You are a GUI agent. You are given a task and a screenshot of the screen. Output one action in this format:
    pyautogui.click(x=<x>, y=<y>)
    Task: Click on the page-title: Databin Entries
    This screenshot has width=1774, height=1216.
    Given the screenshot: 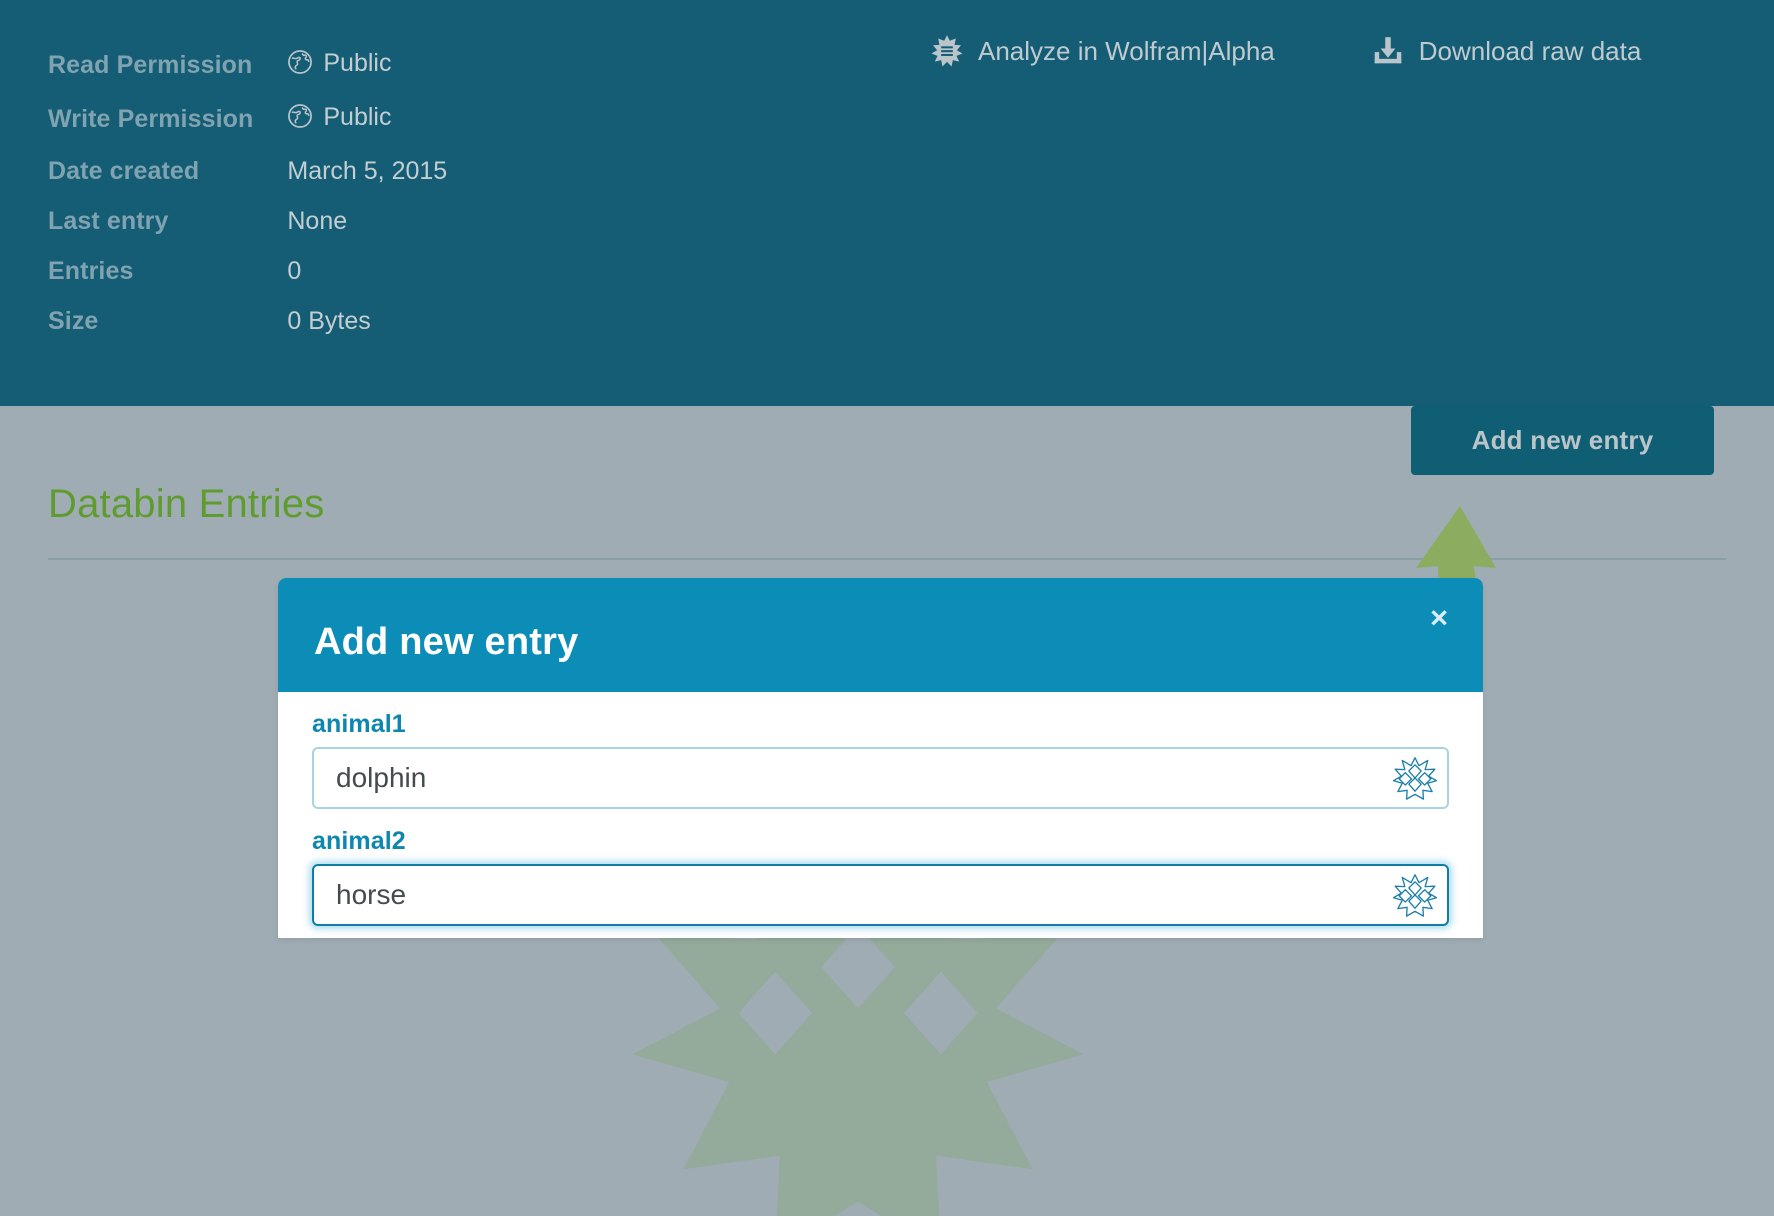 What is the action you would take?
    pyautogui.click(x=186, y=504)
    